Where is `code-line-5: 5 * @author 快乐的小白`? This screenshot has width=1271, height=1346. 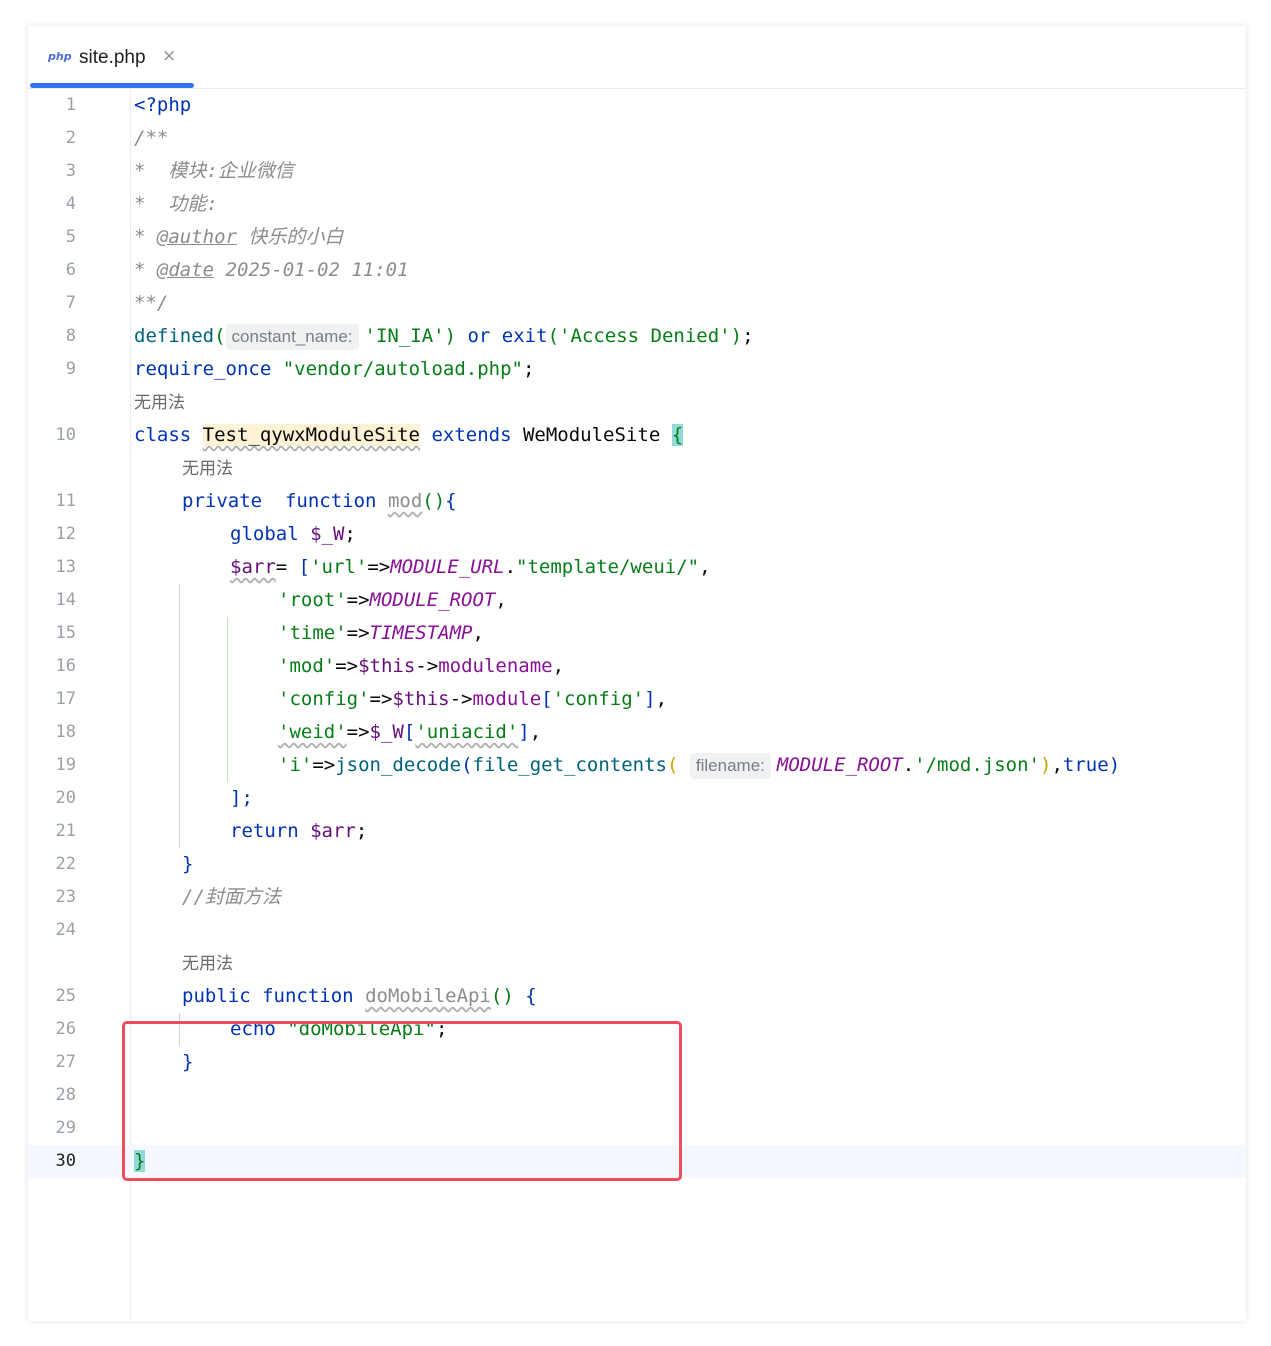 code-line-5: 5 * @author 快乐的小白 is located at coordinates (637, 237).